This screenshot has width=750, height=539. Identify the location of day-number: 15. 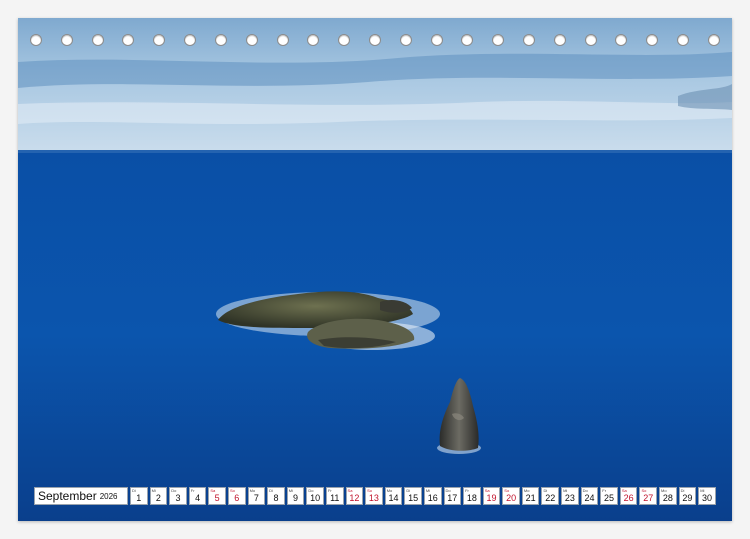
(413, 498).